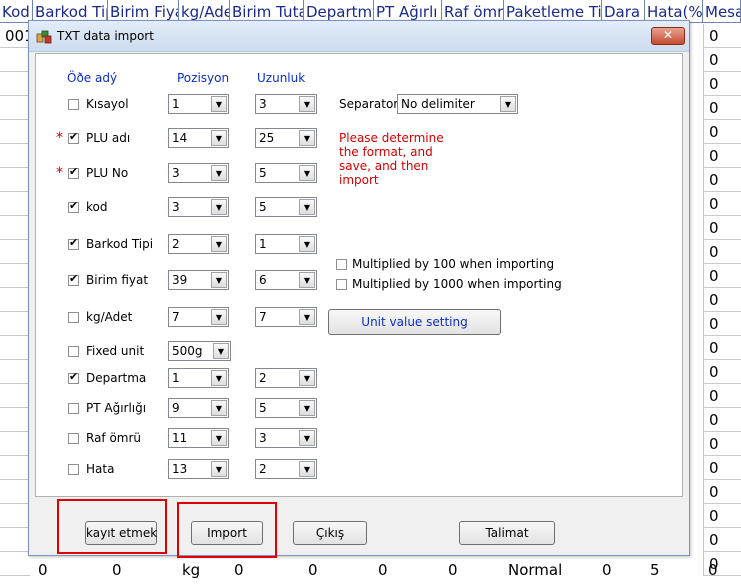 The height and width of the screenshot is (584, 741). What do you see at coordinates (198, 469) in the screenshot?
I see `position-select: 13 ▼` at bounding box center [198, 469].